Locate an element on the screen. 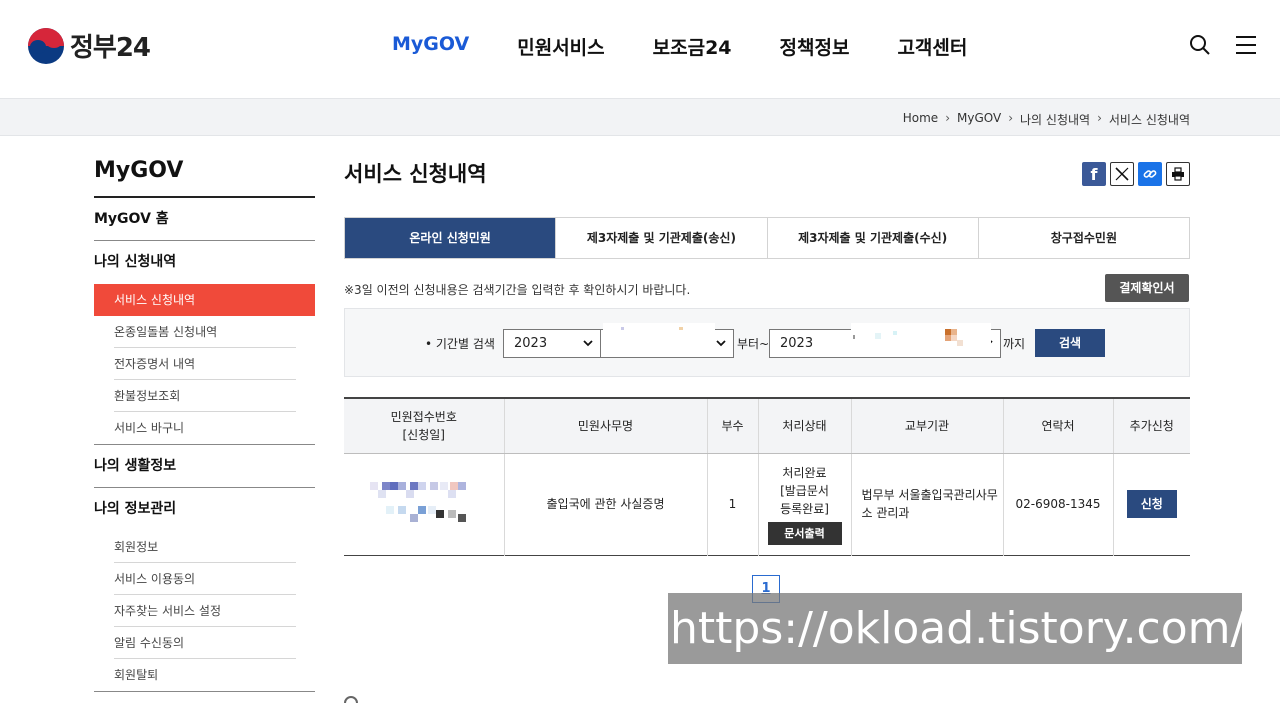  notice-text: ※3일 이전의 신청내용은 검색기간을 입력한 후 확인하시기 바랍니다. is located at coordinates (517, 290).